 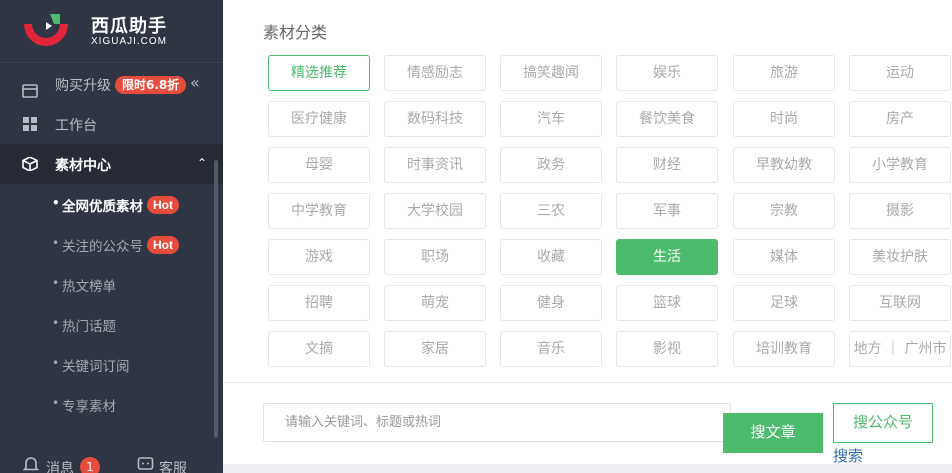 What do you see at coordinates (587, 382) in the screenshot?
I see `content-divider` at bounding box center [587, 382].